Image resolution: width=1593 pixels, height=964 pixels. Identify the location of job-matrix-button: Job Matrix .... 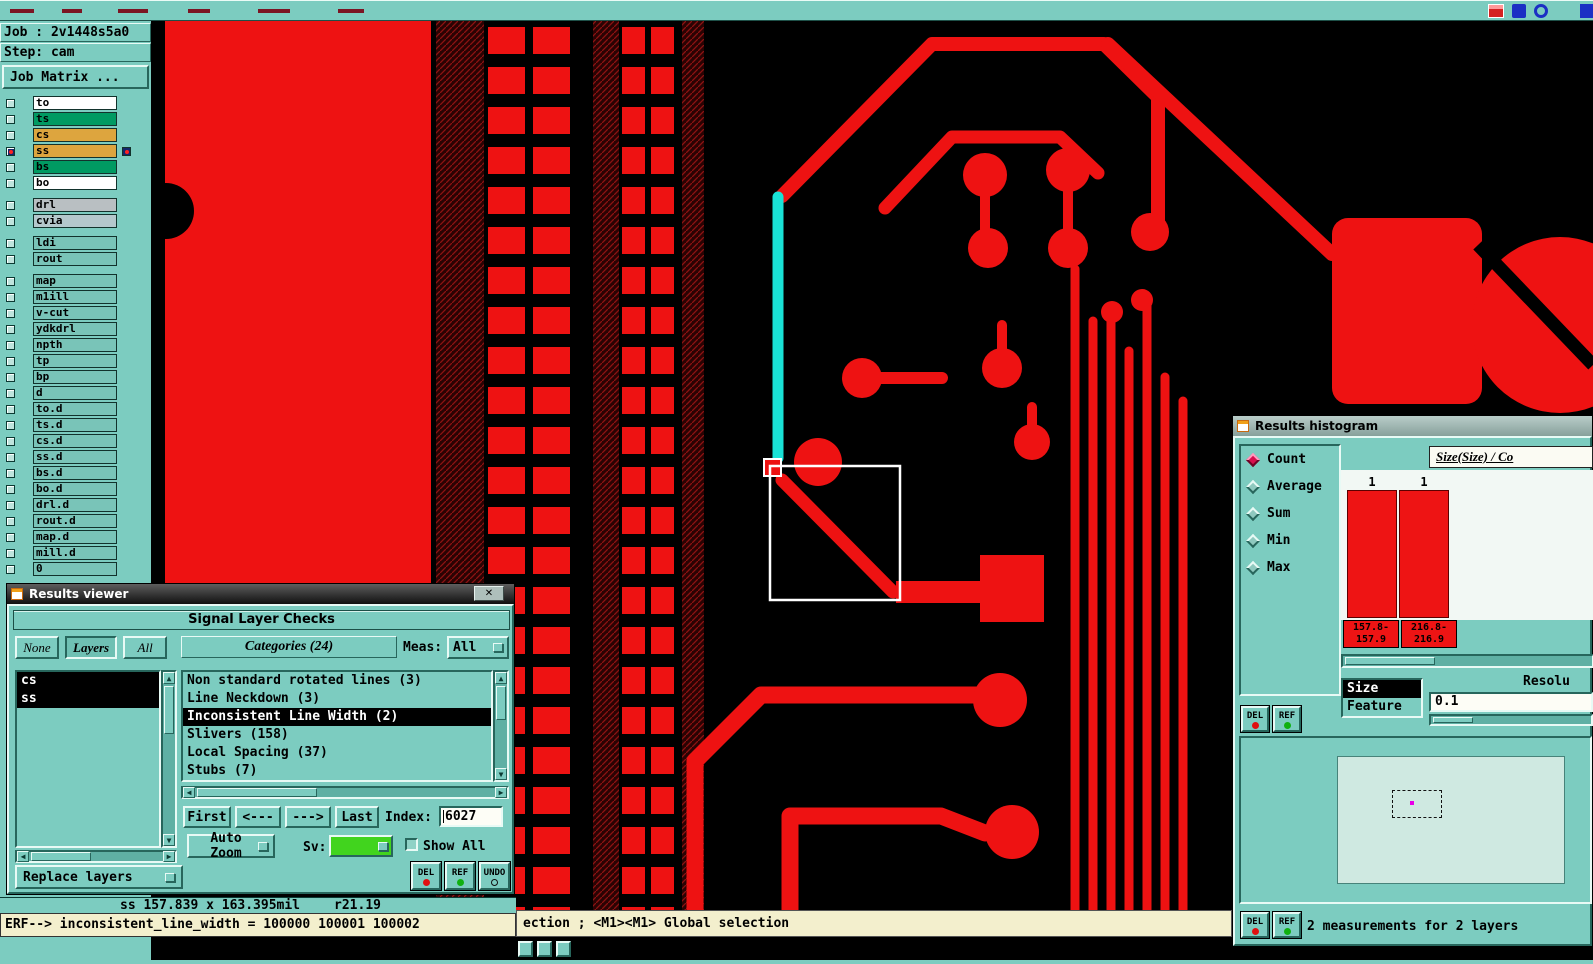
(75, 77).